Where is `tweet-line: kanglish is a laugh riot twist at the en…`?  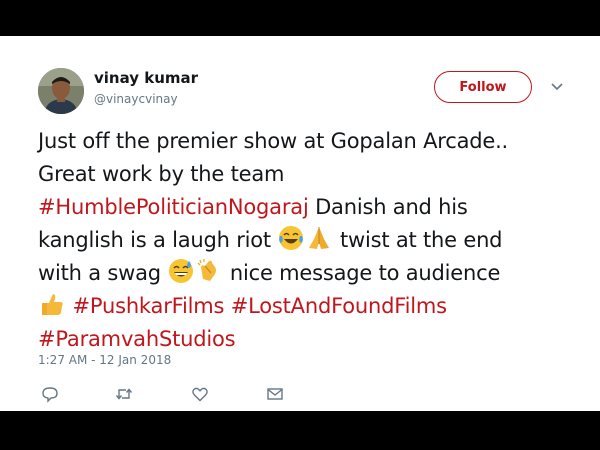 tweet-line: kanglish is a laugh riot twist at the en… is located at coordinates (308, 240).